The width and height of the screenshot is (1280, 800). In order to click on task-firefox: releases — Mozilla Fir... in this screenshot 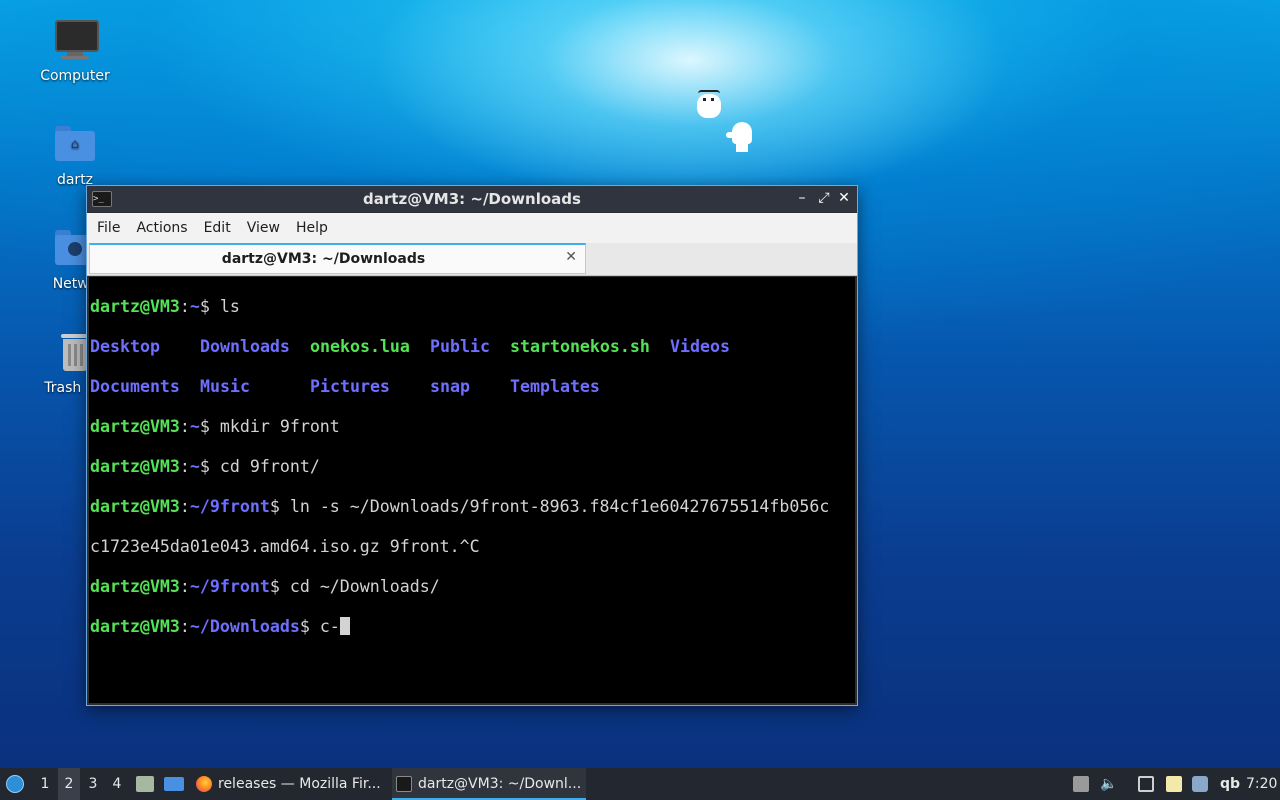, I will do `click(303, 784)`.